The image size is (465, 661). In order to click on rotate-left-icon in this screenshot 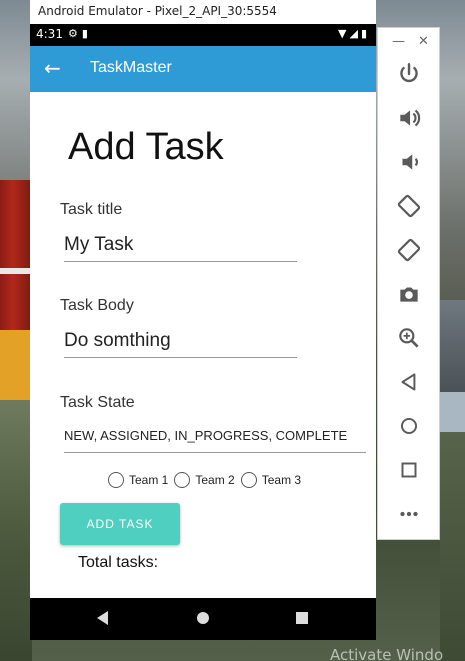, I will do `click(409, 206)`.